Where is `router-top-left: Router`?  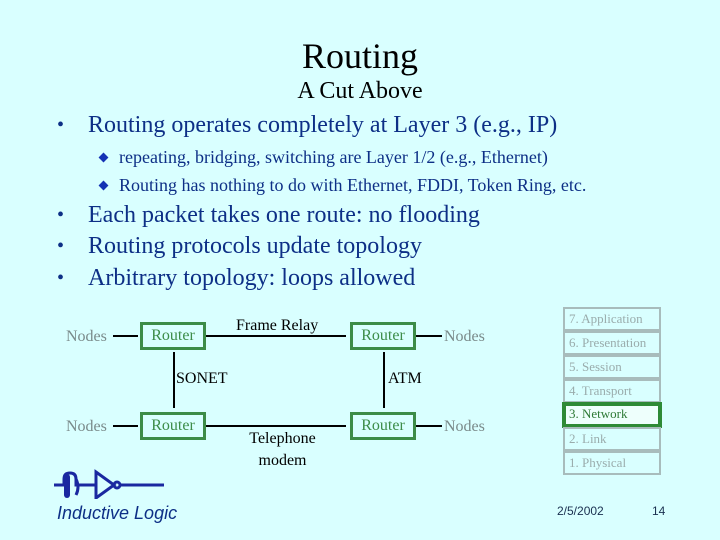
router-top-left: Router is located at coordinates (173, 336).